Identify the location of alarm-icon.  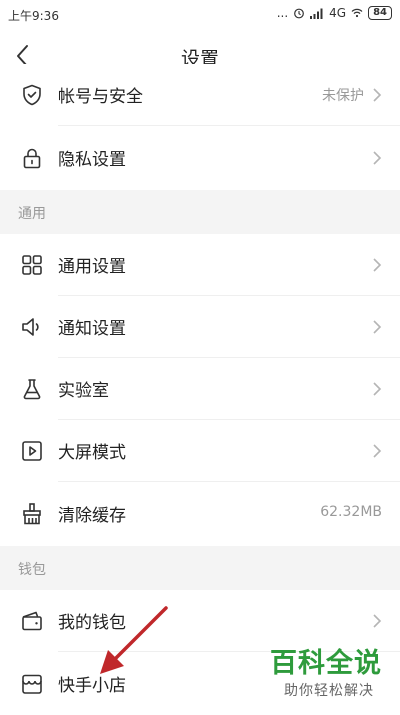
(299, 13).